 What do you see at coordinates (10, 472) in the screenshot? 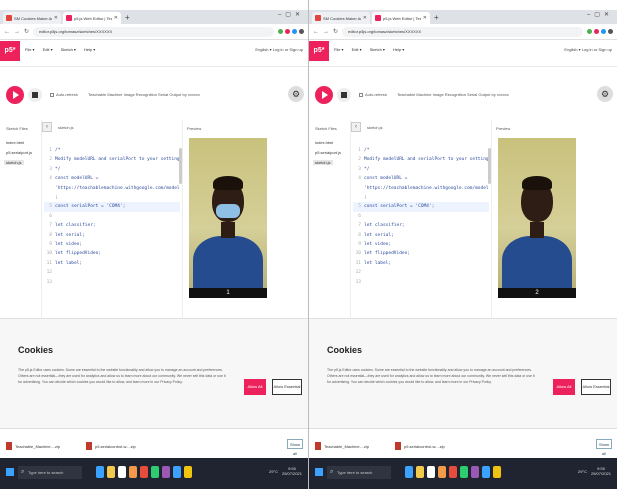
I see `windows-start-icon` at bounding box center [10, 472].